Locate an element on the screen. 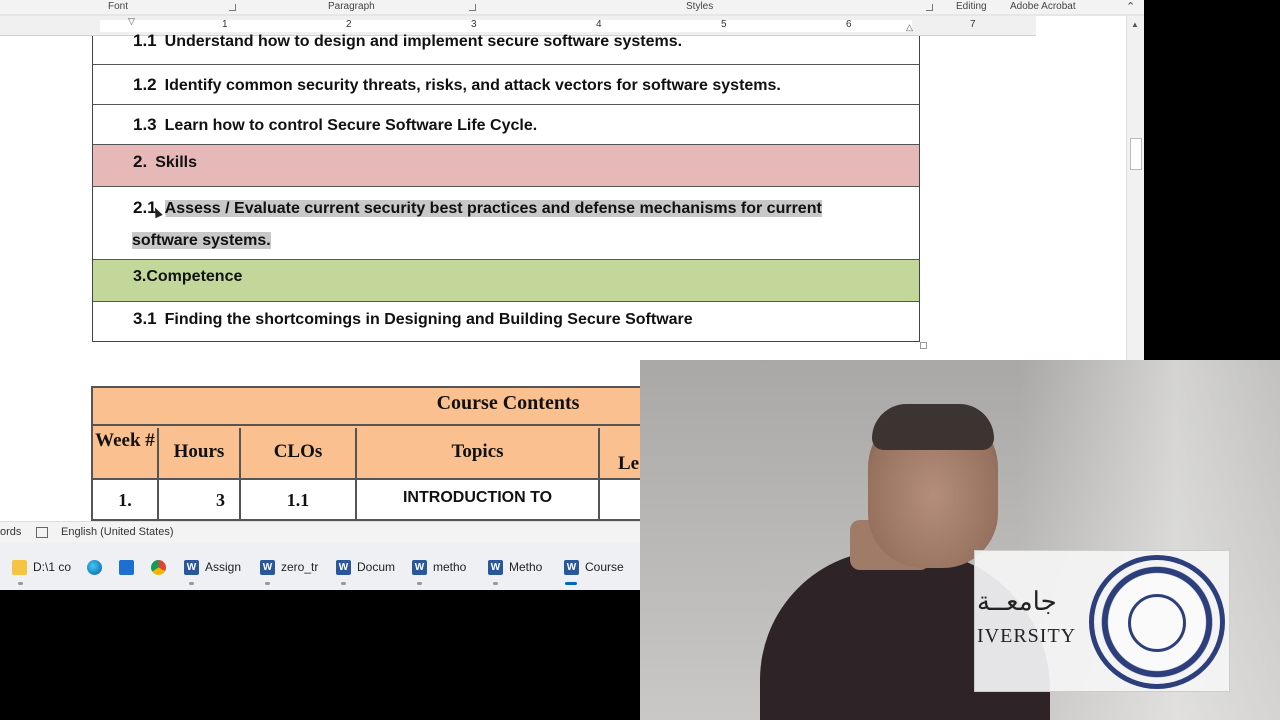  ribbon-group-font: Font is located at coordinates (118, 7).